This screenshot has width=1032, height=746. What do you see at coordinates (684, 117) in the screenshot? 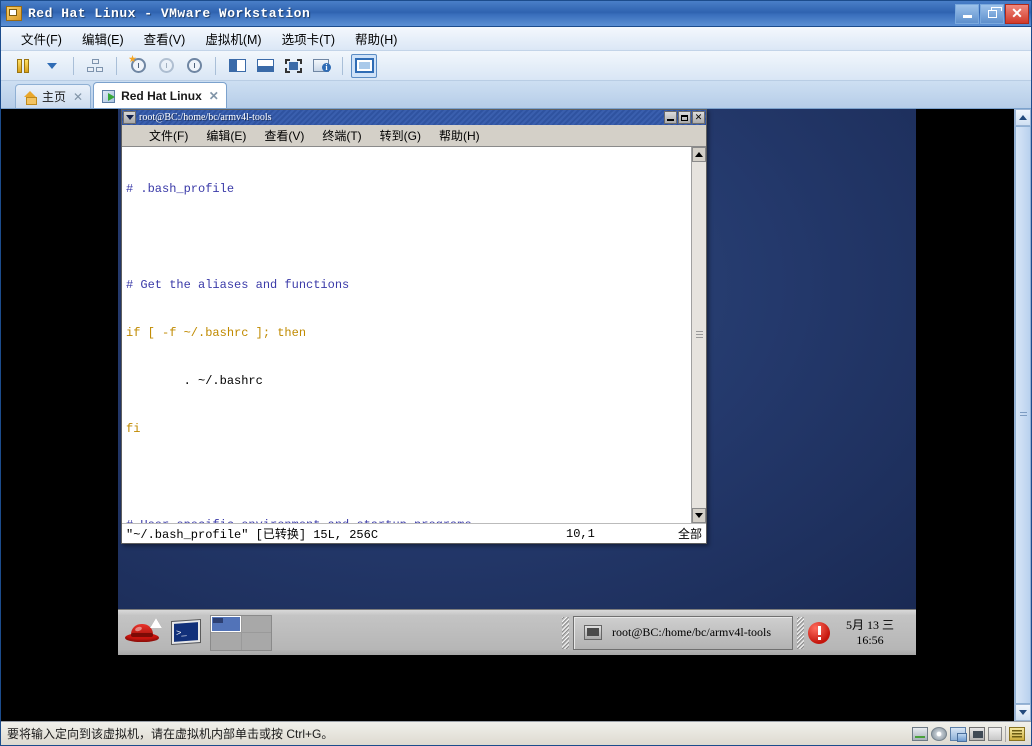
I see `terminal-maximize-button` at bounding box center [684, 117].